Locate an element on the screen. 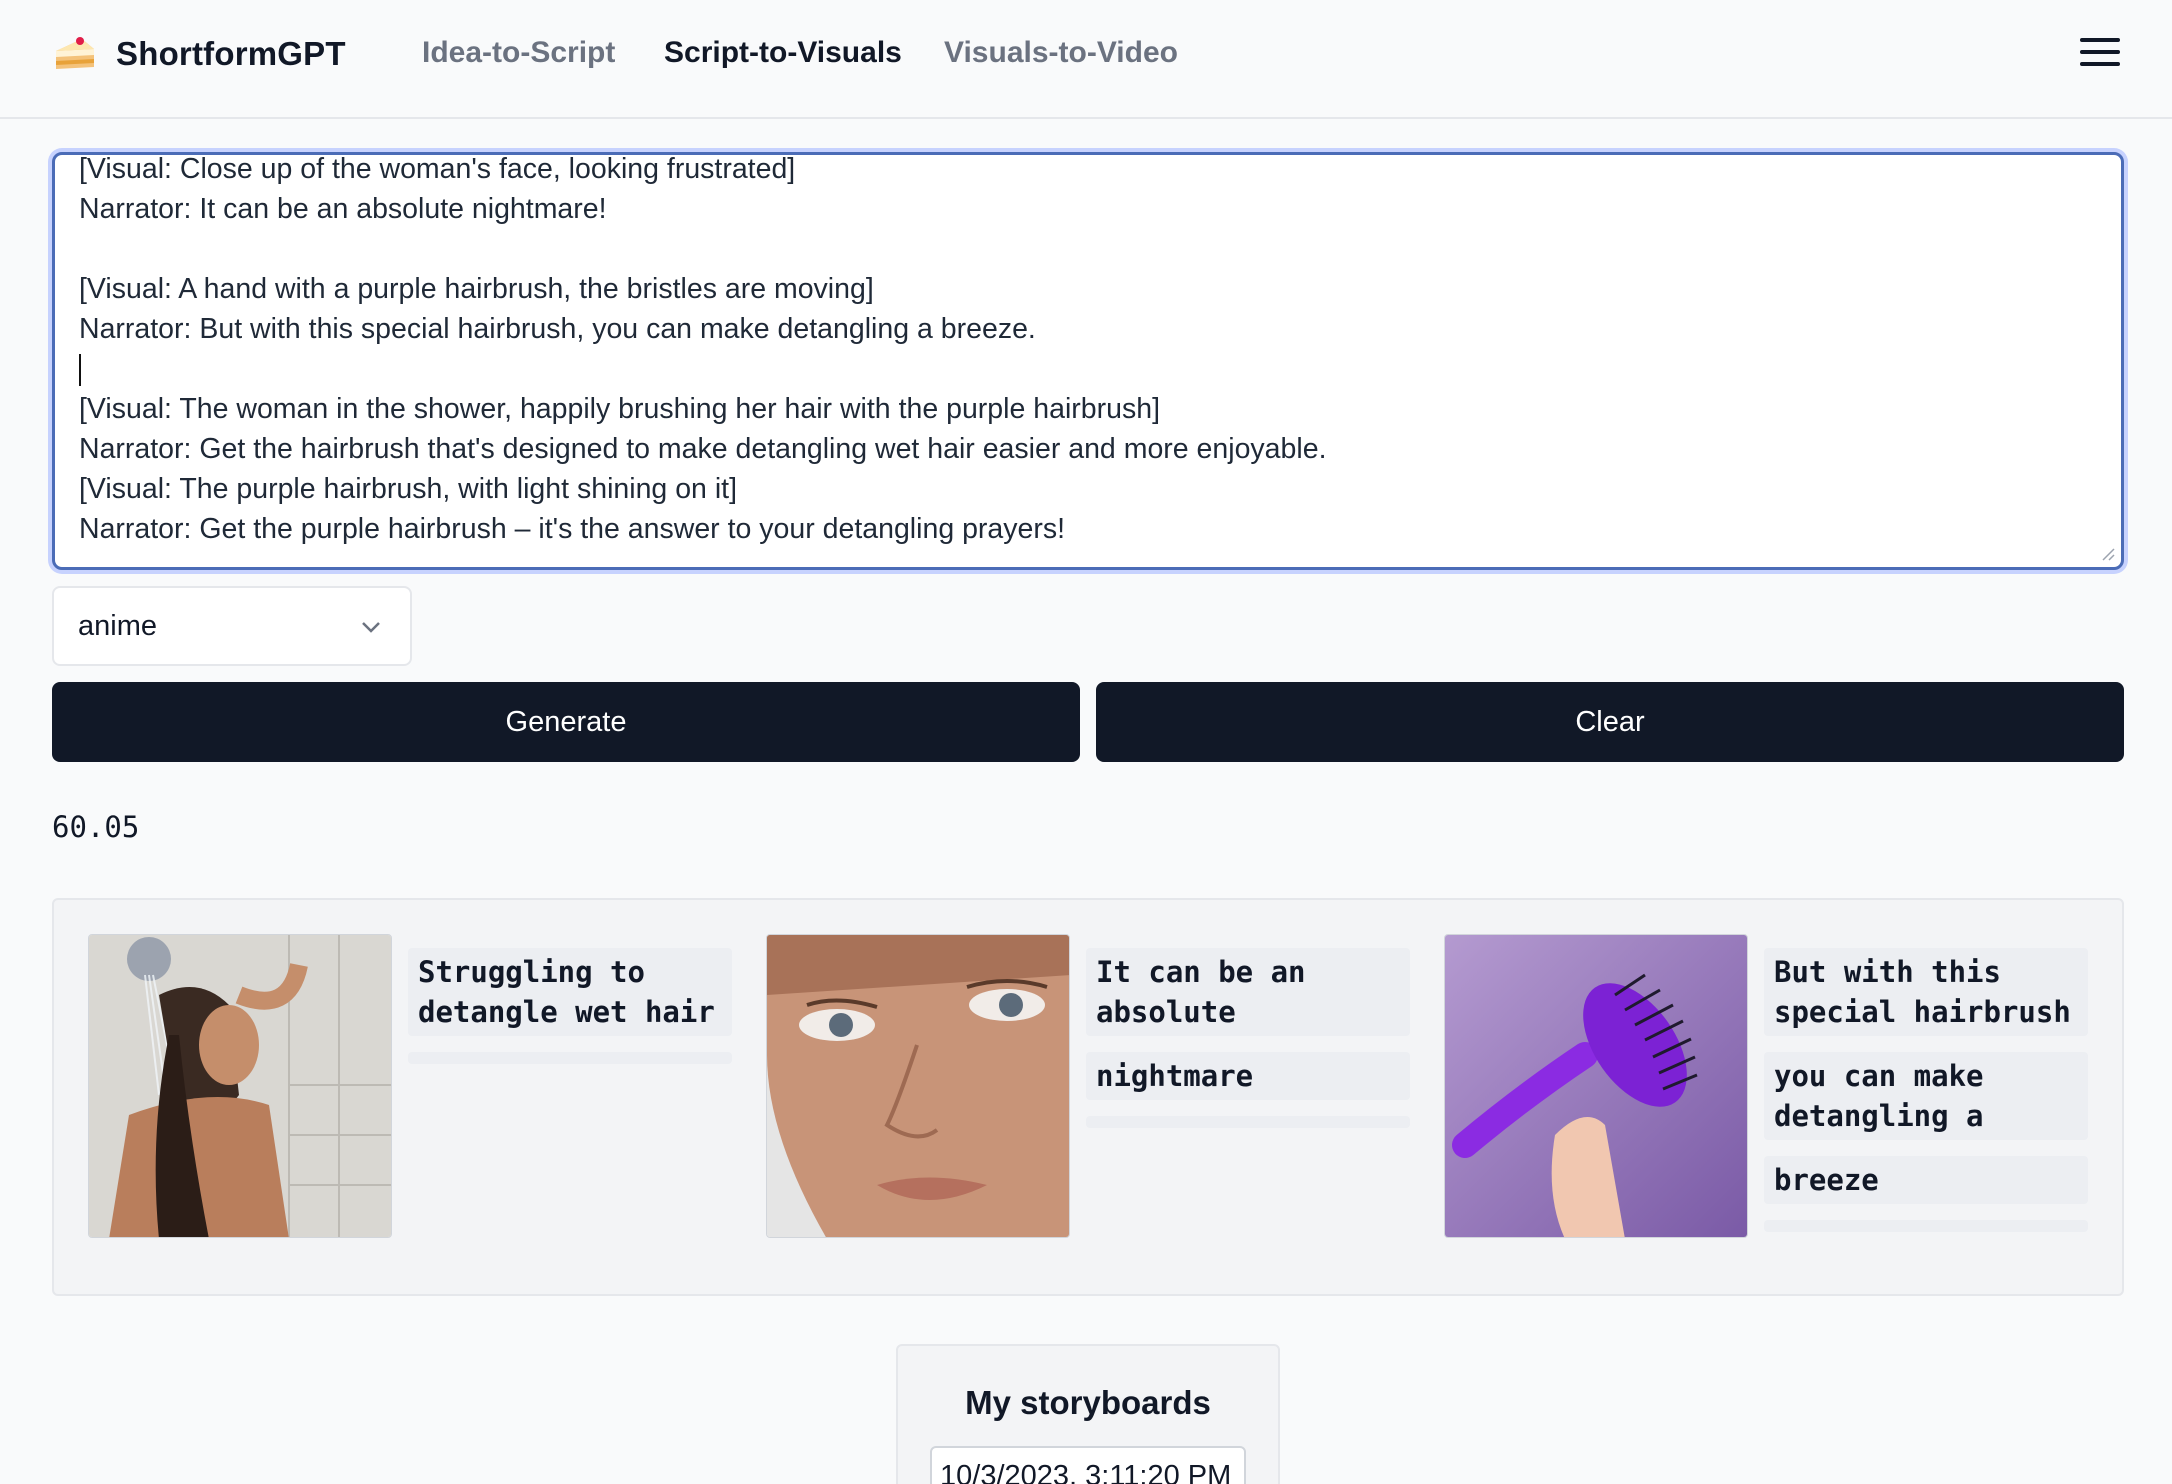 The height and width of the screenshot is (1484, 2172). caption-line: Struggling to detangle wet hair is located at coordinates (570, 992).